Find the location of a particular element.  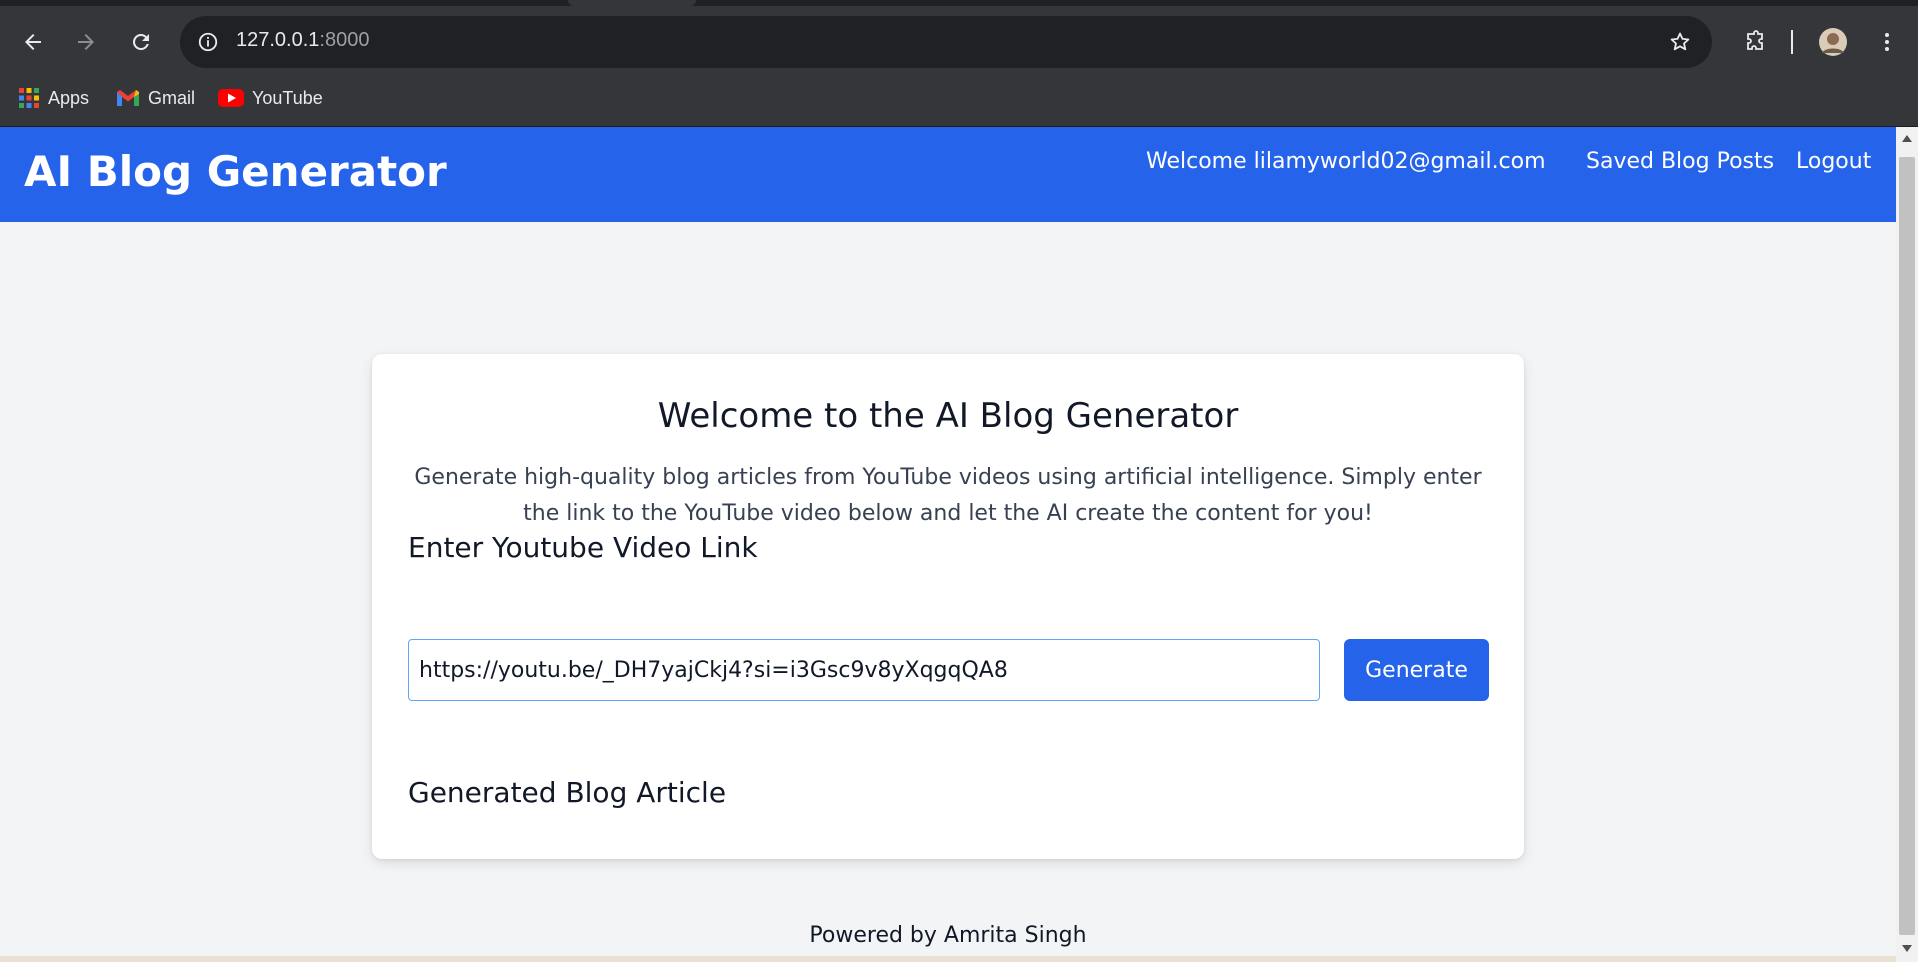

more-vert-icon is located at coordinates (1887, 42).